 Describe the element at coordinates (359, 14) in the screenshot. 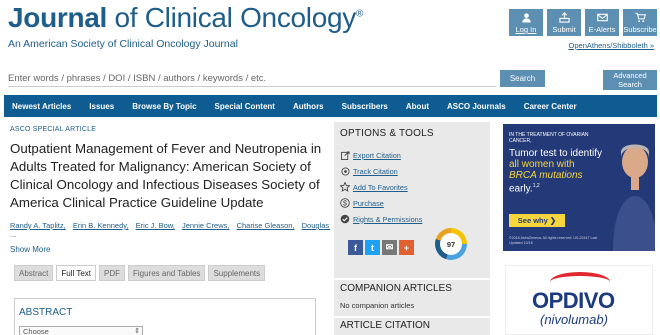

I see `registered-mark: ®` at that location.